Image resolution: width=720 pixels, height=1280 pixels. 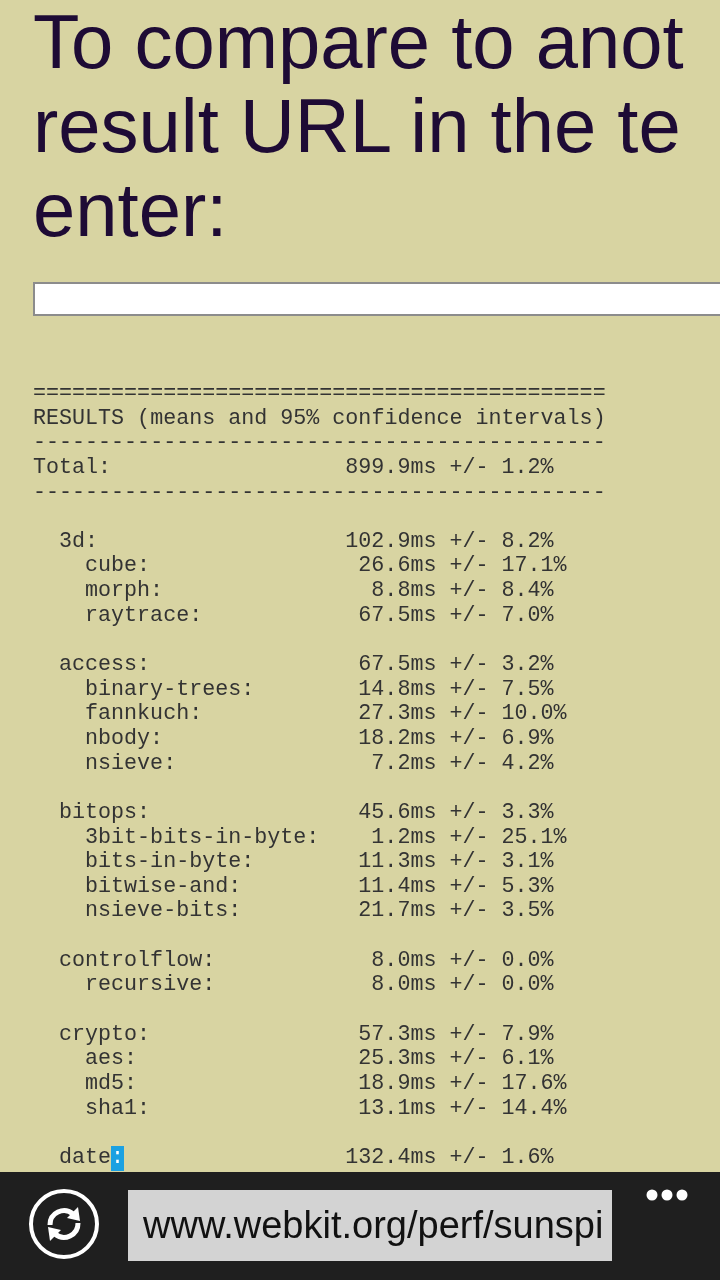 What do you see at coordinates (501, 616) in the screenshot?
I see `benchmark-error: +/- 7.0%` at bounding box center [501, 616].